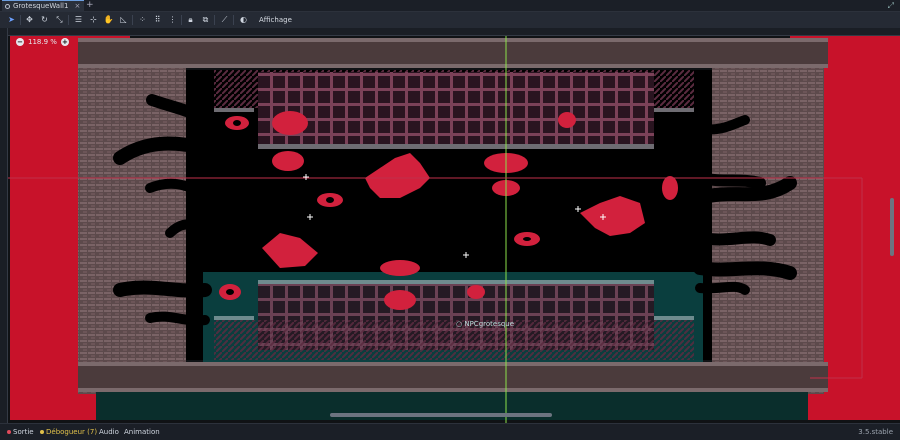 The width and height of the screenshot is (900, 440). Describe the element at coordinates (132, 216) in the screenshot. I see `left-stone-column` at that location.